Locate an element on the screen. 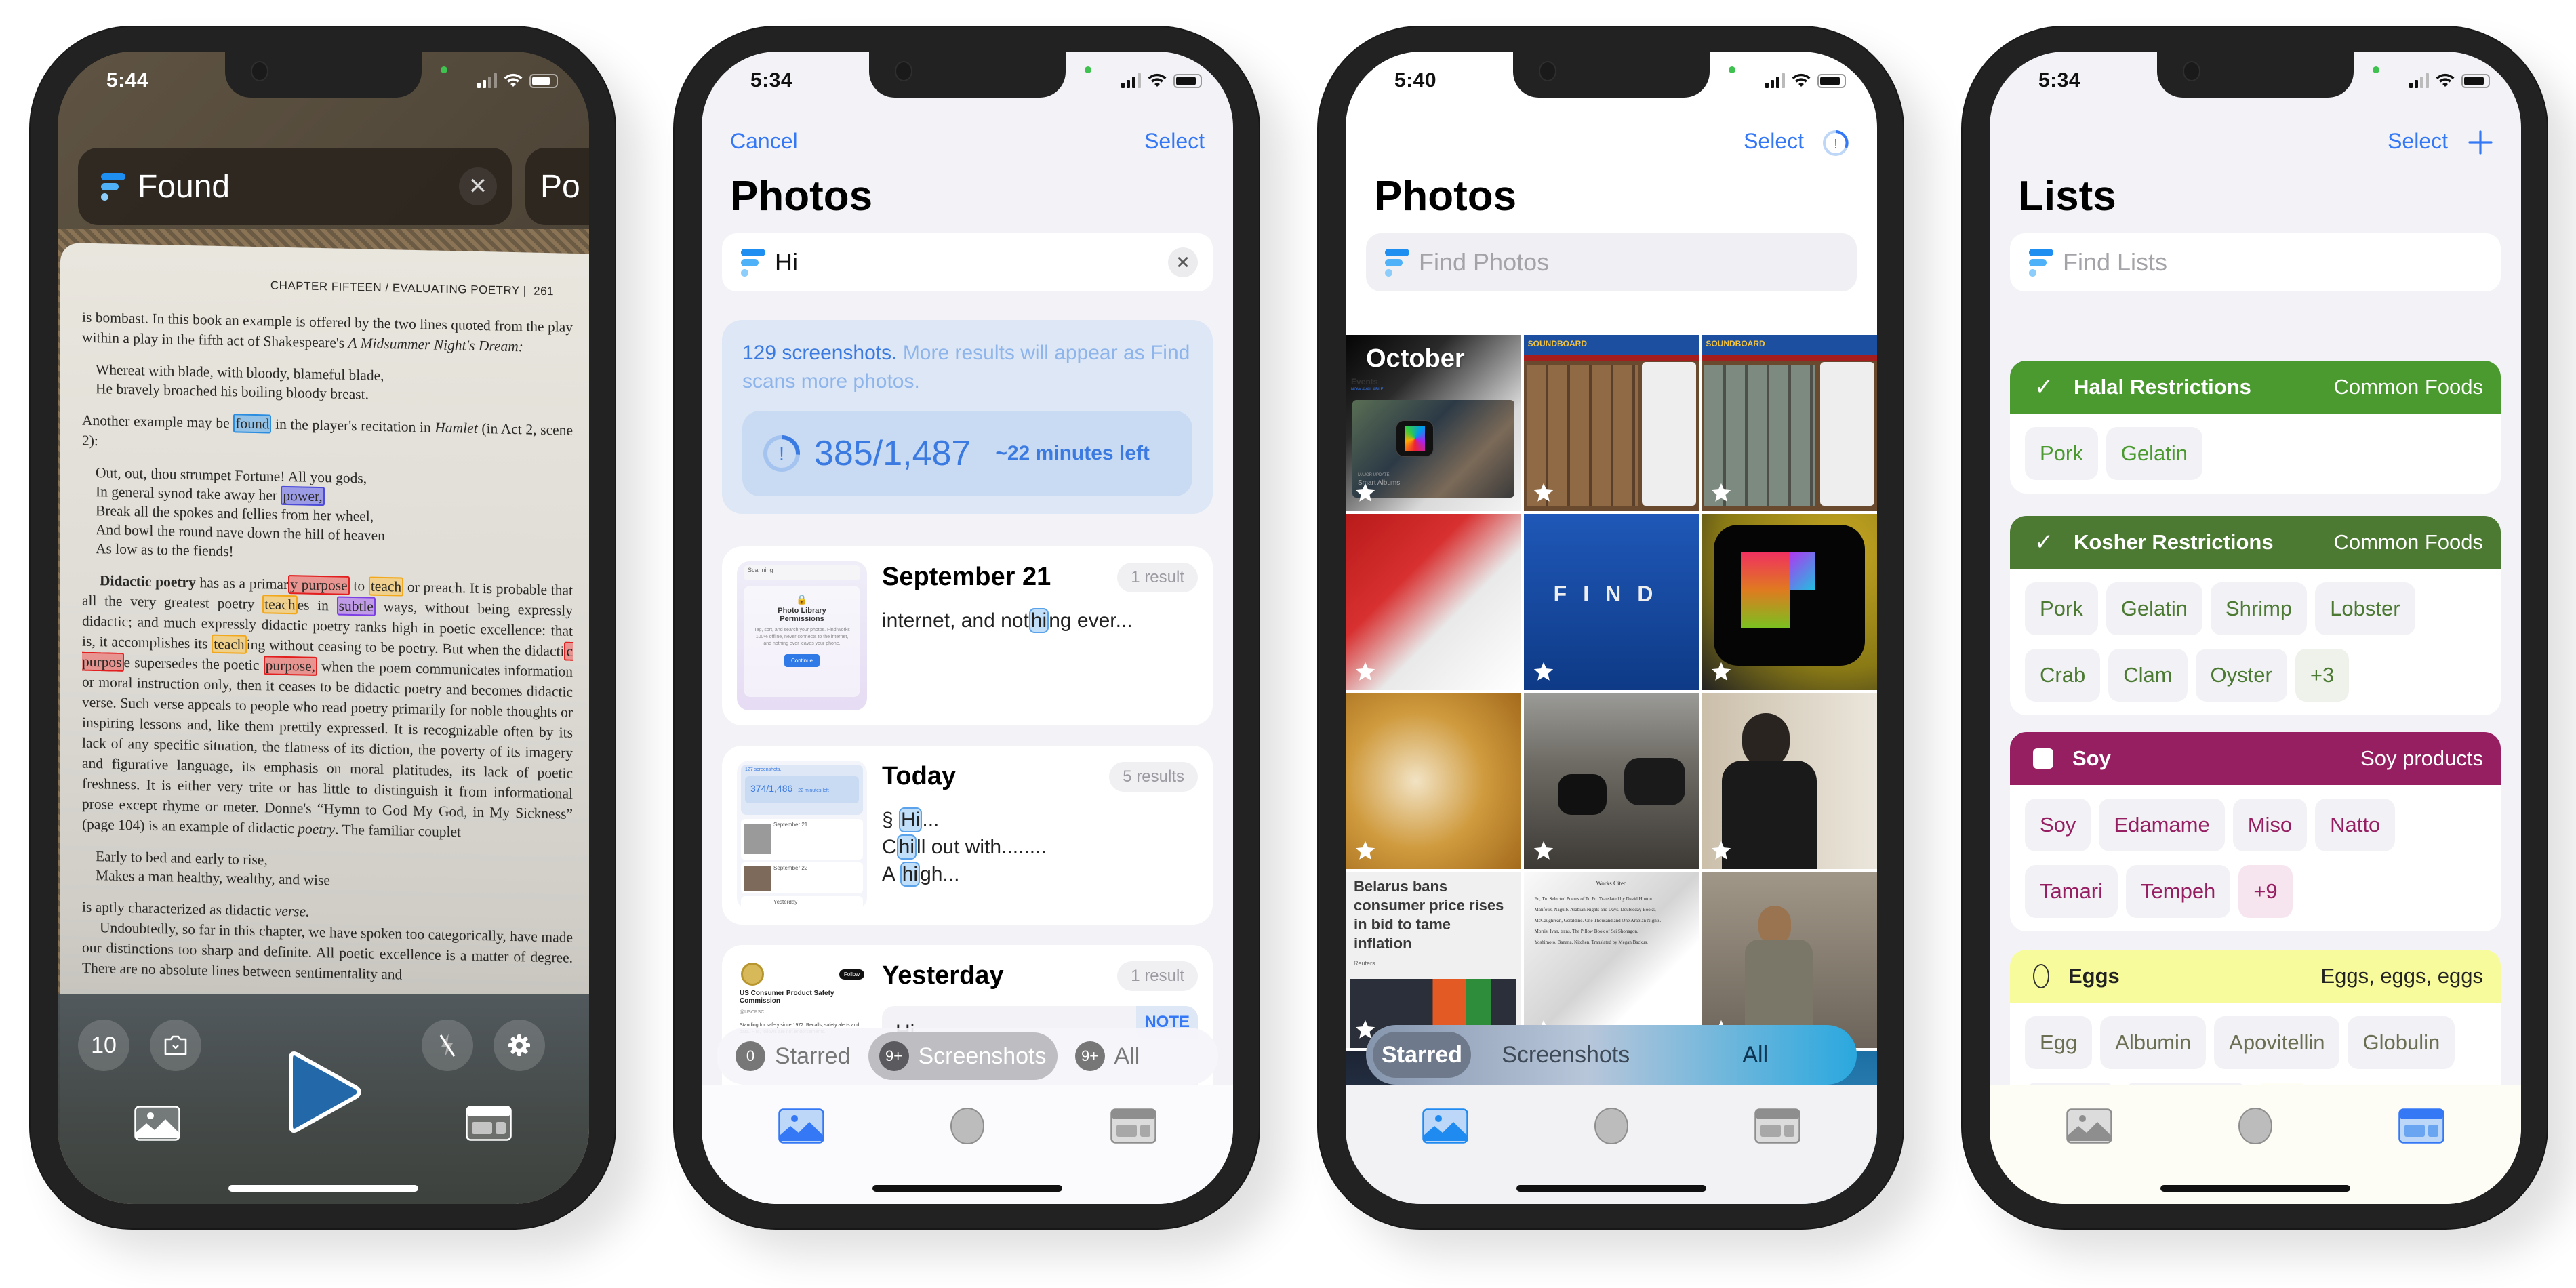 The height and width of the screenshot is (1288, 2576). word-chip: Natto is located at coordinates (2355, 825).